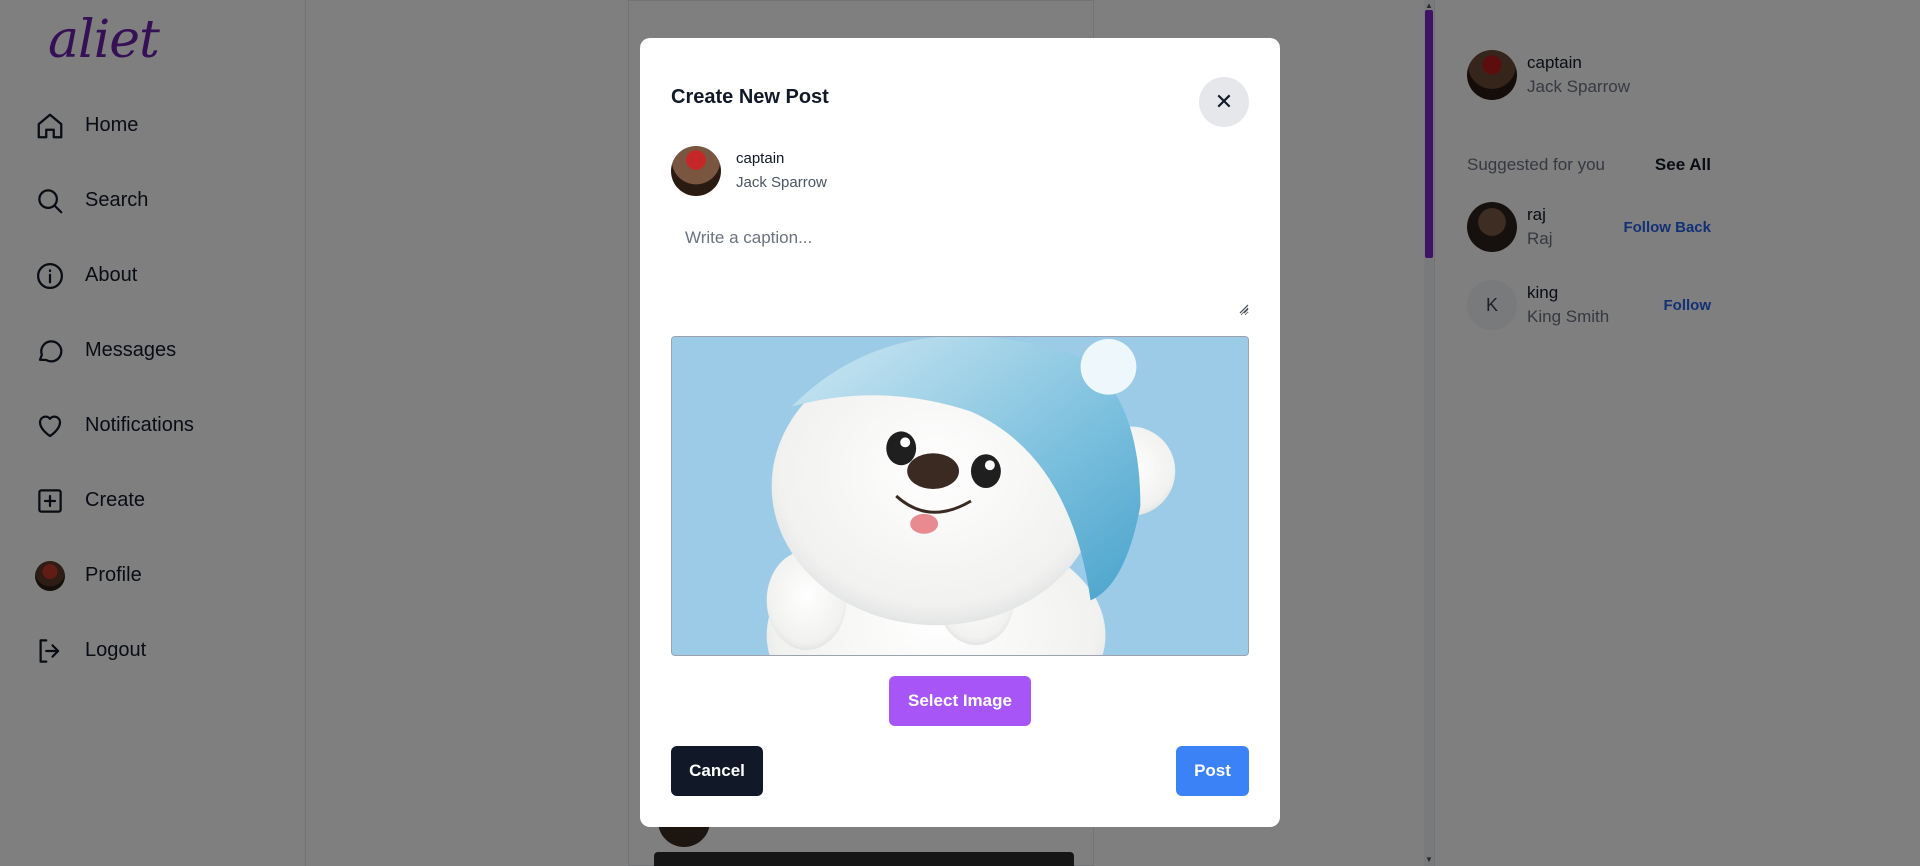 The image size is (1920, 866). What do you see at coordinates (1212, 771) in the screenshot?
I see `post-button: Post` at bounding box center [1212, 771].